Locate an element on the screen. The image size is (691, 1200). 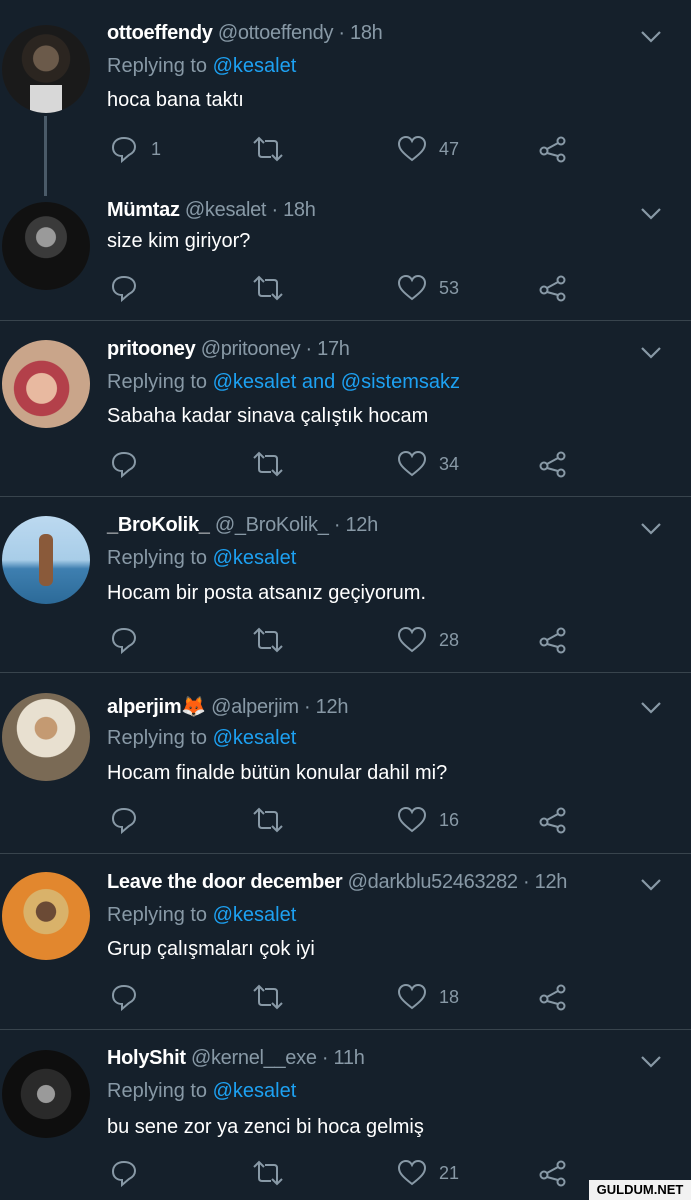
user-handle: @kernel__exe is located at coordinates (254, 1058).